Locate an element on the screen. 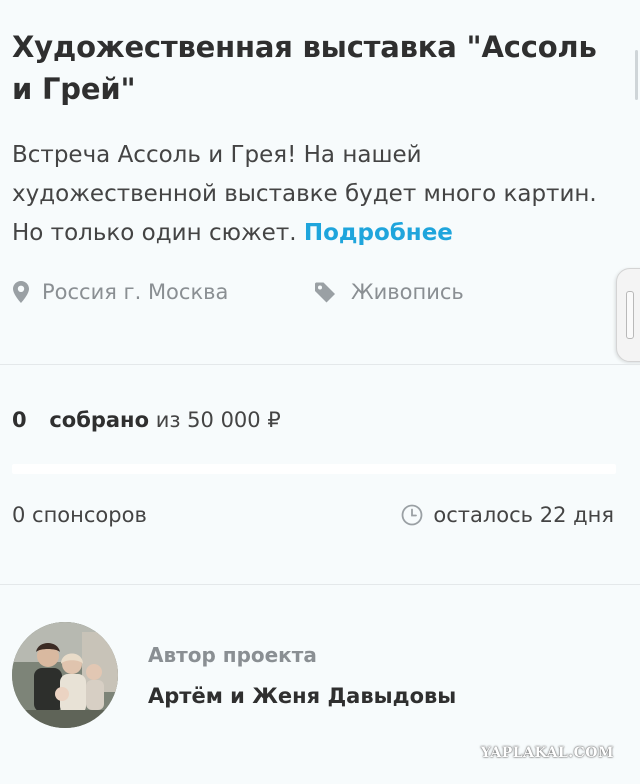 Image resolution: width=640 pixels, height=784 pixels. scroll-handle is located at coordinates (628, 315).